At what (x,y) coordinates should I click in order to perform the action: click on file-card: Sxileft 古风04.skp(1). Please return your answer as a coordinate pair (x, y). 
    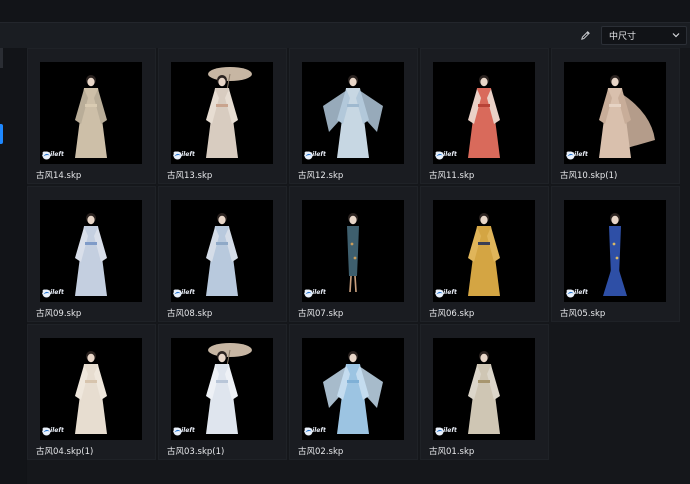
    Looking at the image, I should click on (91, 392).